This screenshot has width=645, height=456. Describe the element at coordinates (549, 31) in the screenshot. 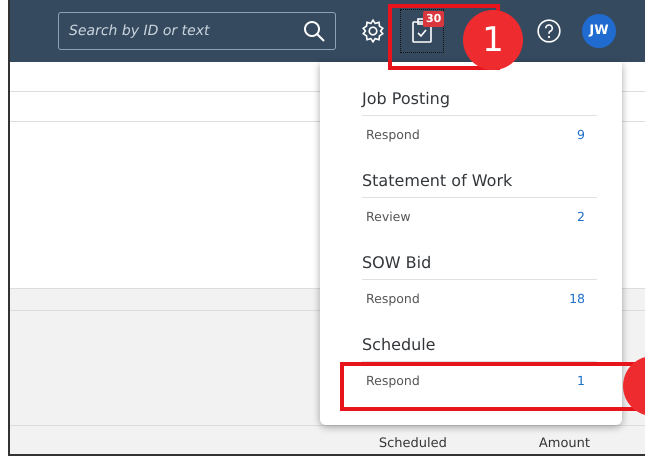

I see `help-icon` at that location.